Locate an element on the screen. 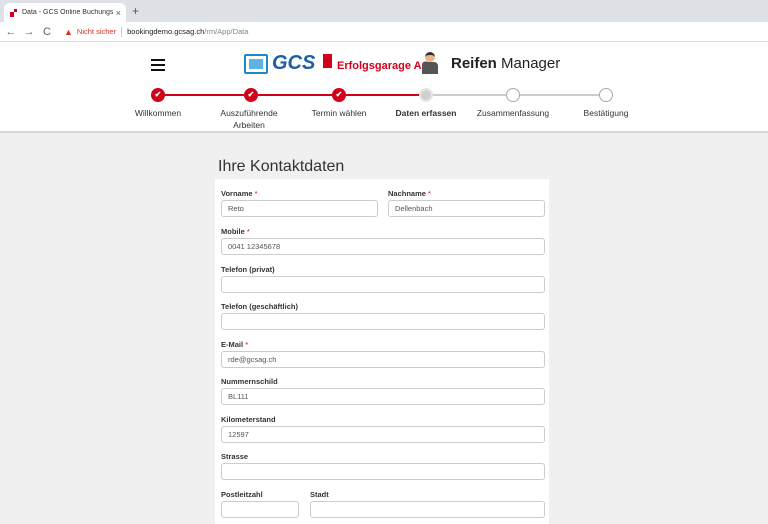 This screenshot has height=524, width=768. postleitzahl-label: Postleitzahl is located at coordinates (242, 494).